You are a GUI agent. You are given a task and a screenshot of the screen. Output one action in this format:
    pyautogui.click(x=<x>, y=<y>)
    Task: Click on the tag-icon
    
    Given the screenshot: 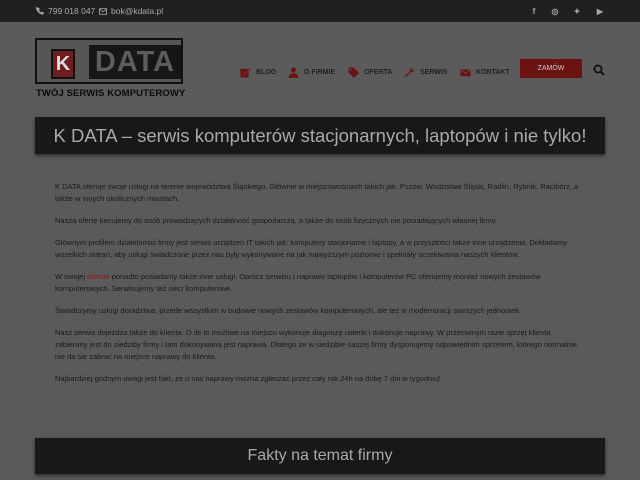 What is the action you would take?
    pyautogui.click(x=353, y=72)
    